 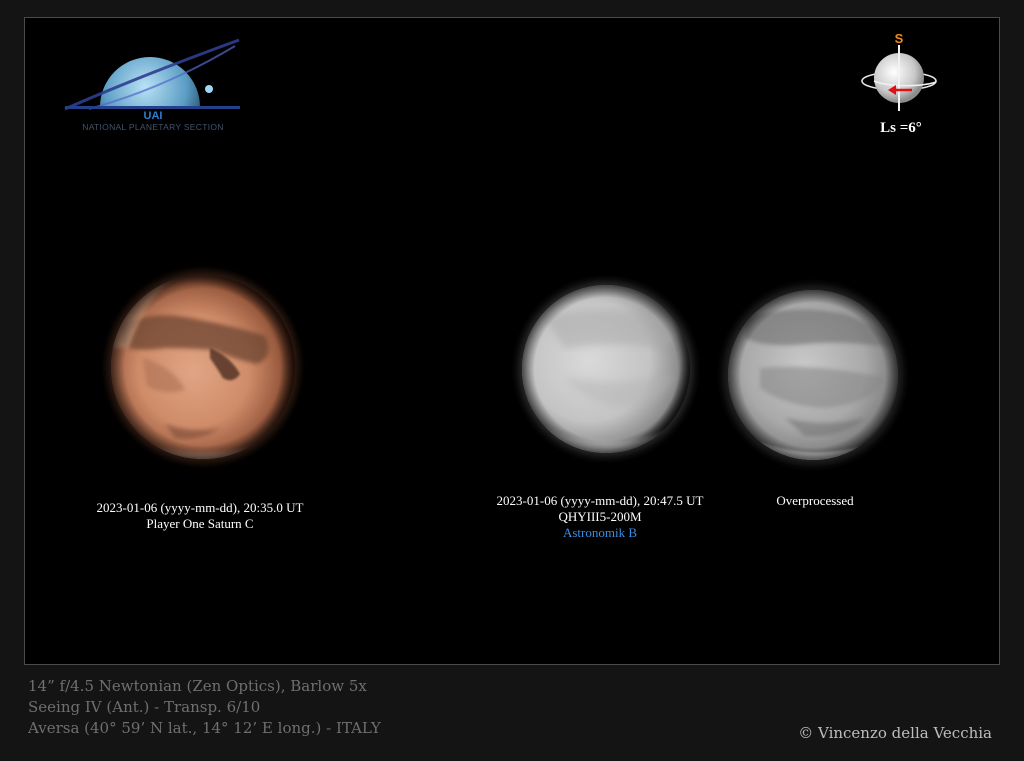 What do you see at coordinates (200, 507) in the screenshot?
I see `caption-date: 2023-01-06 (yyyy-mm-dd), 20:35.0 UT` at bounding box center [200, 507].